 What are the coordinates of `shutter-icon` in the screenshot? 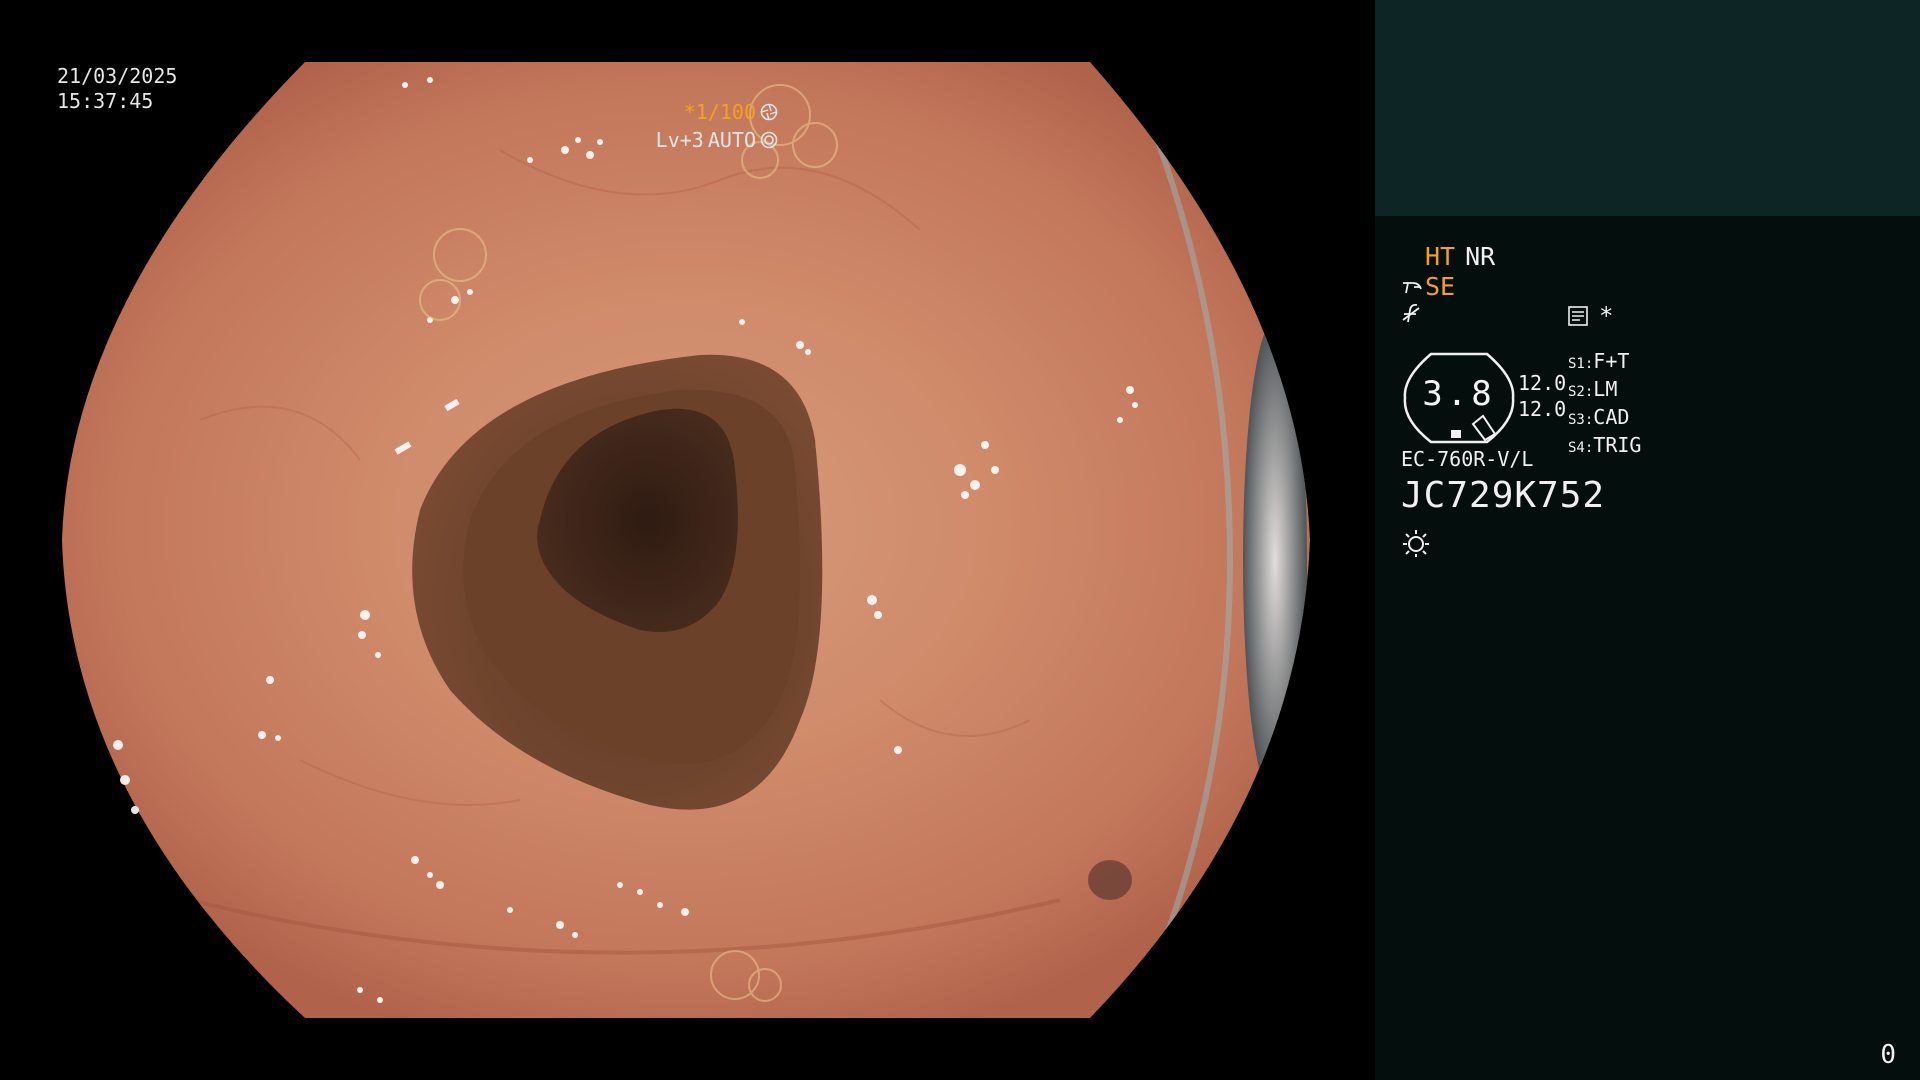 It's located at (769, 112).